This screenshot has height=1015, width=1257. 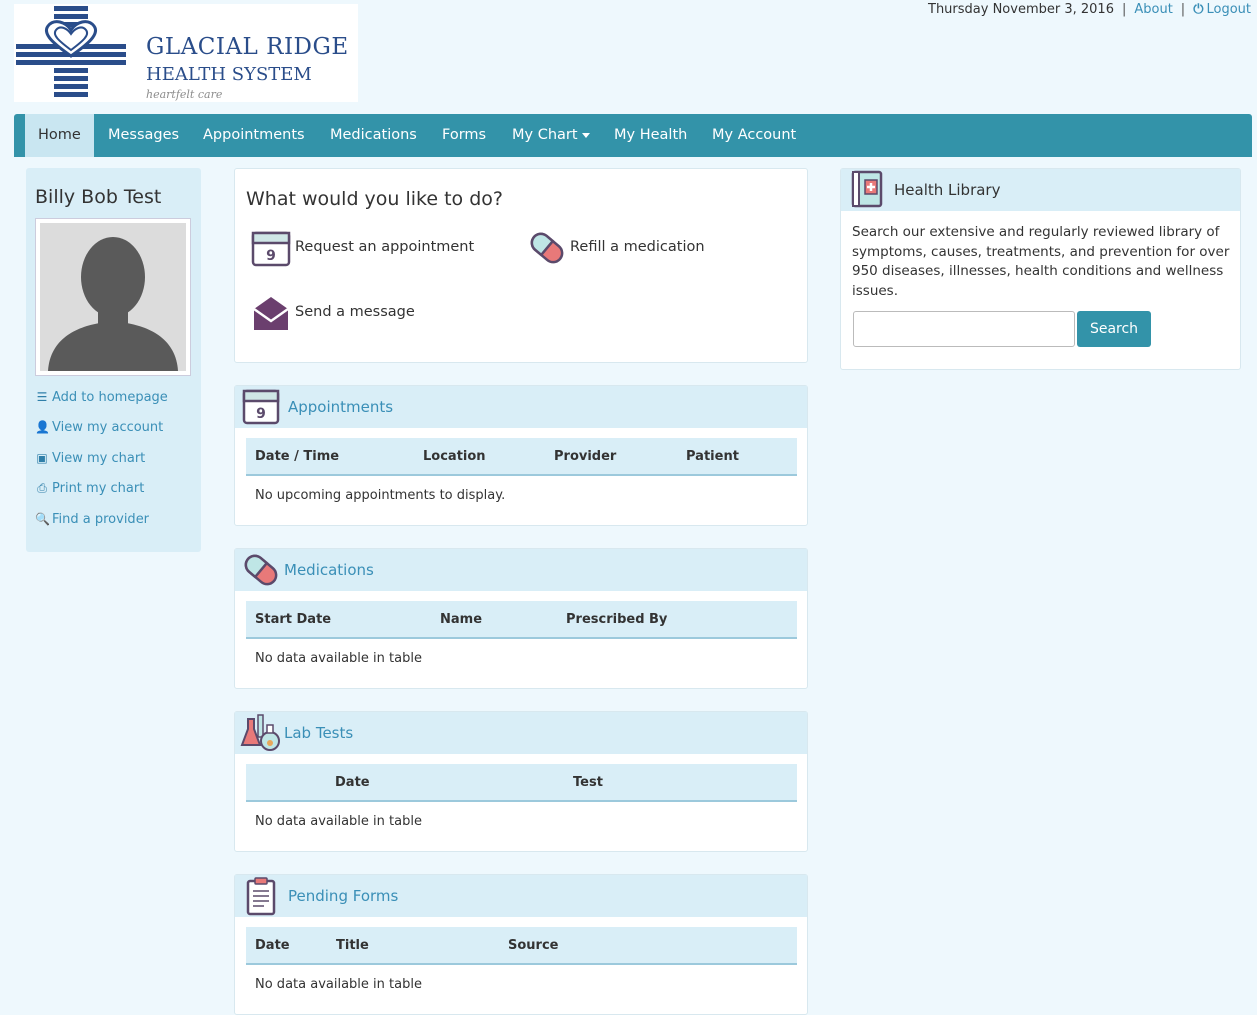 I want to click on nav-my-account: My Account, so click(x=754, y=135).